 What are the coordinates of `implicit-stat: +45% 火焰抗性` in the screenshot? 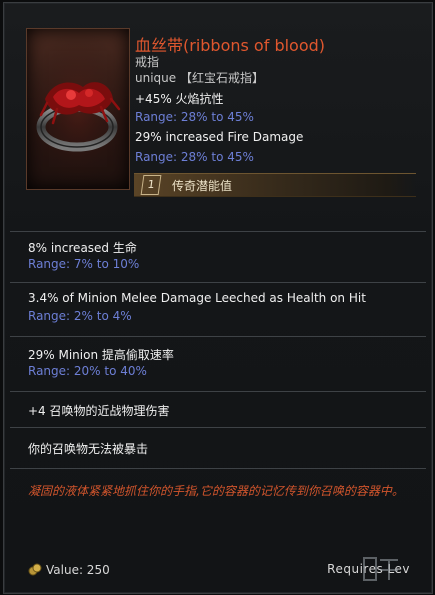 It's located at (179, 99).